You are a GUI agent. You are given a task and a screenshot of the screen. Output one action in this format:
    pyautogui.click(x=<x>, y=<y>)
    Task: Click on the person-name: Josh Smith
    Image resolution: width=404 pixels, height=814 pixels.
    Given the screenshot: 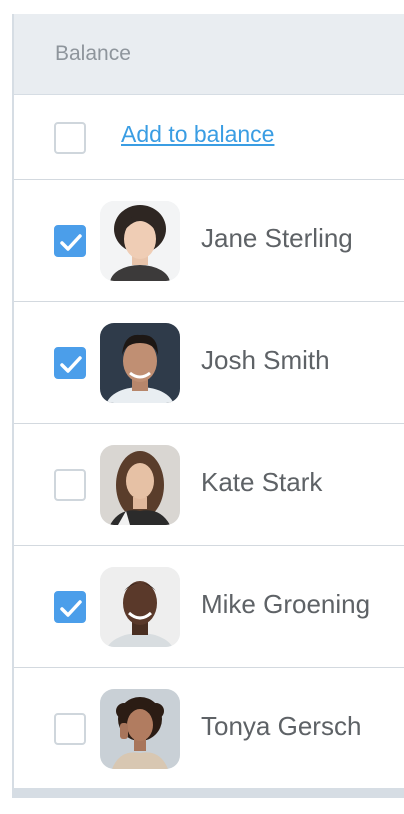 What is the action you would take?
    pyautogui.click(x=265, y=360)
    